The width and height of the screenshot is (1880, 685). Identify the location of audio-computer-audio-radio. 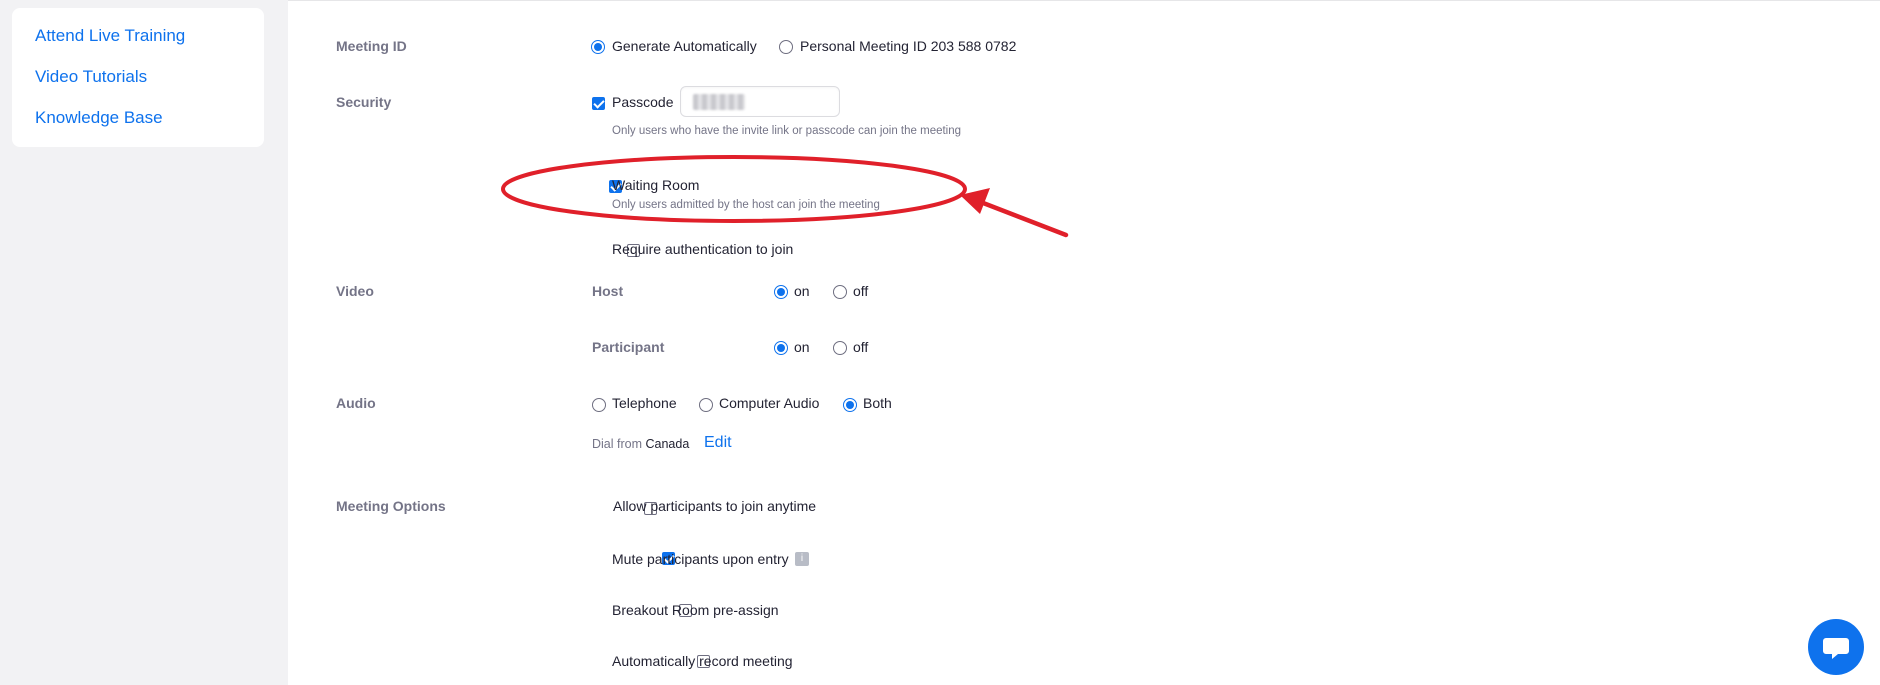
(706, 405).